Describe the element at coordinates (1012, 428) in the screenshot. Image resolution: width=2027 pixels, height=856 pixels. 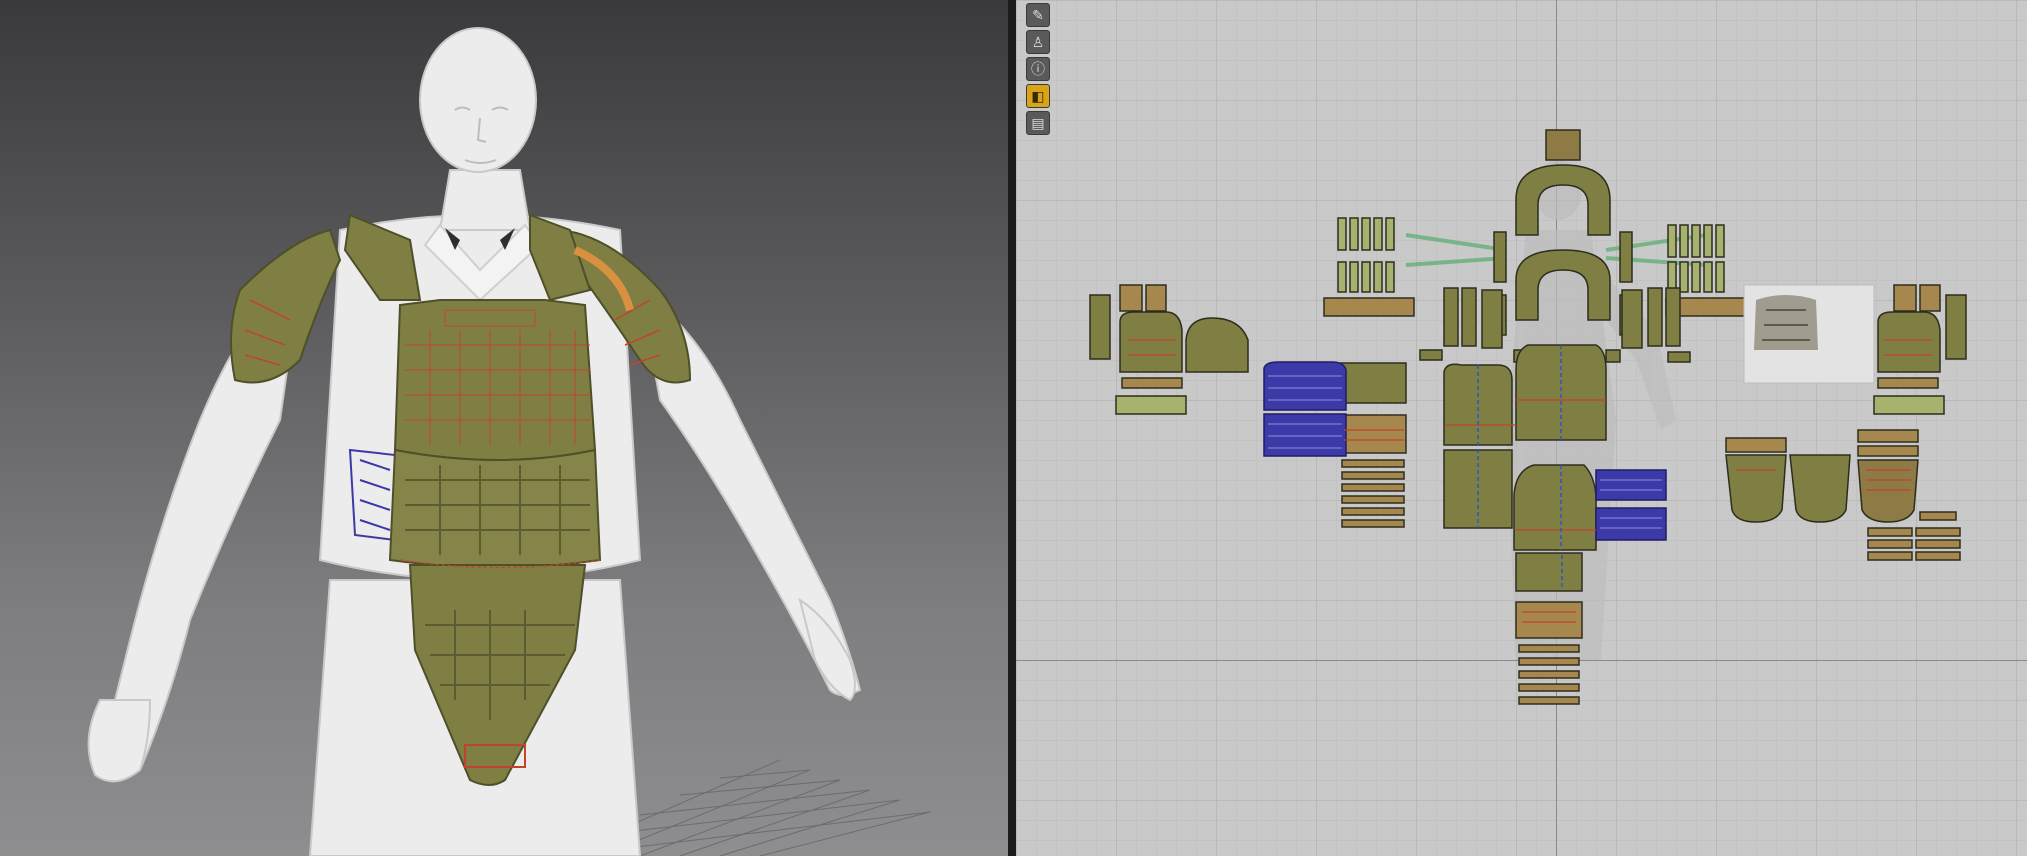
I see `viewport-divider` at that location.